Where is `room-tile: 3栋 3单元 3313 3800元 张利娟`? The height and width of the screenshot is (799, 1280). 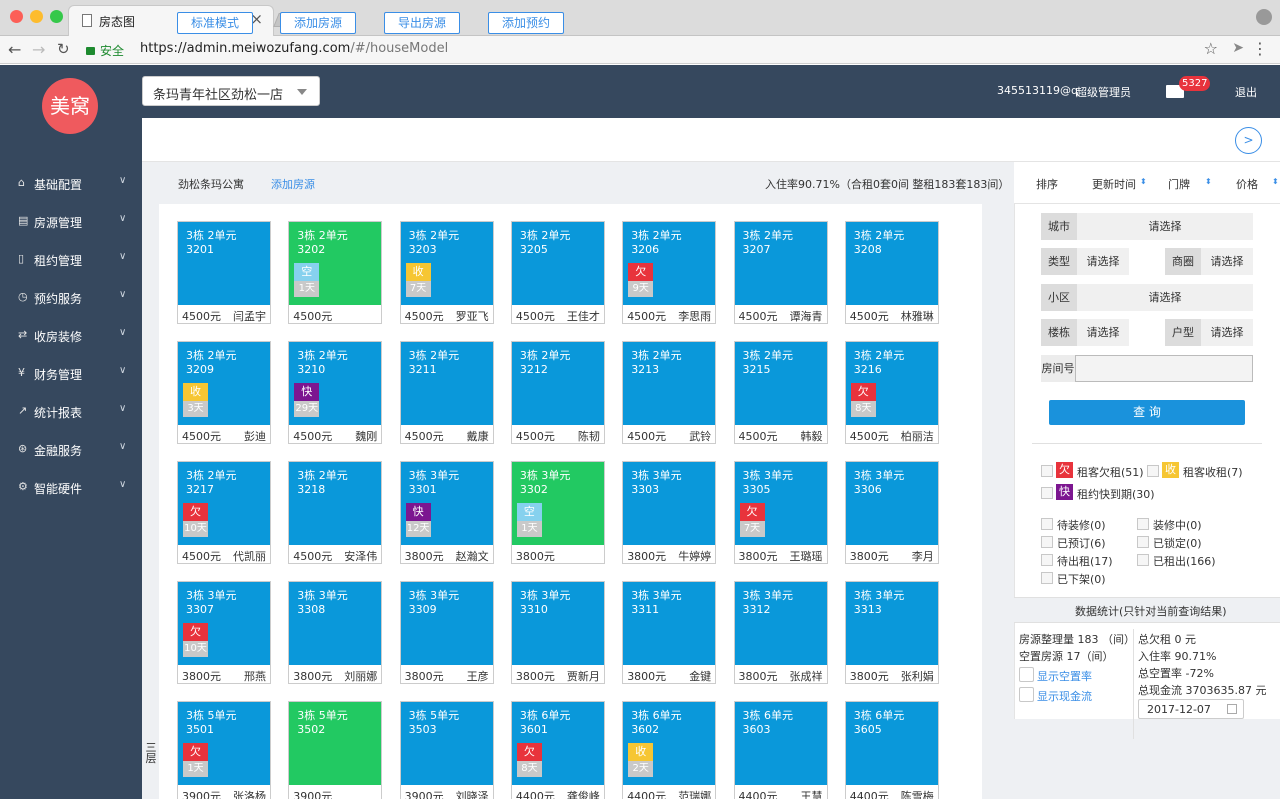
room-tile: 3栋 3单元 3313 3800元 张利娟 is located at coordinates (891, 632).